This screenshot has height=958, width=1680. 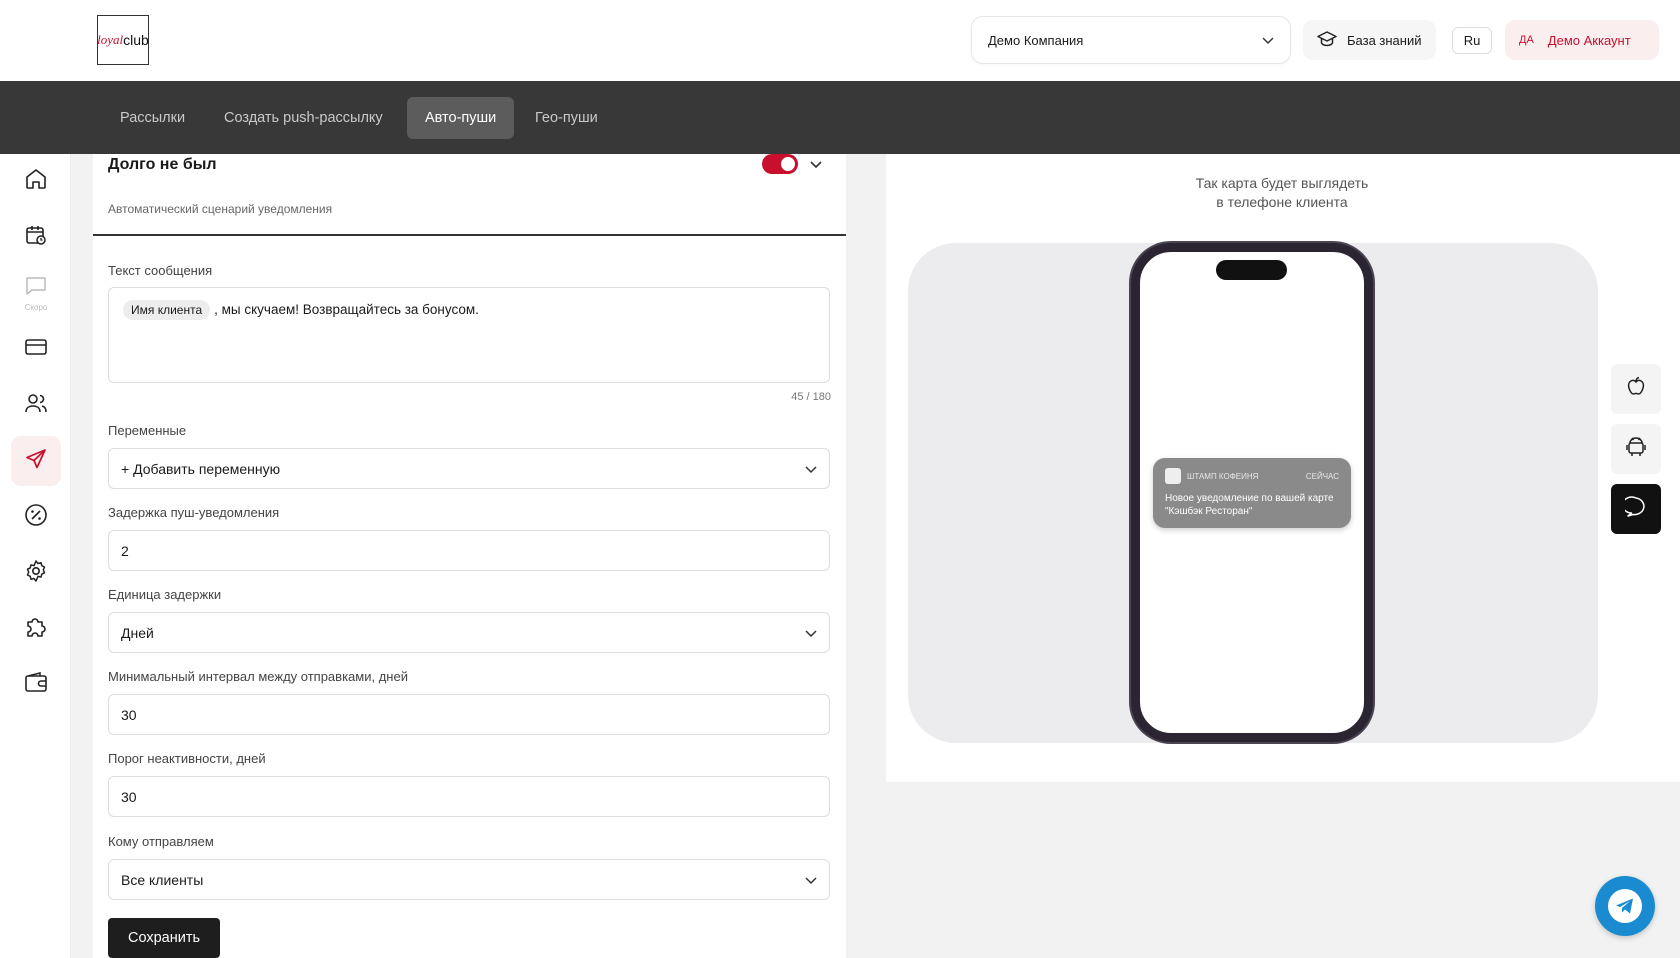 I want to click on apple-icon, so click(x=1636, y=389).